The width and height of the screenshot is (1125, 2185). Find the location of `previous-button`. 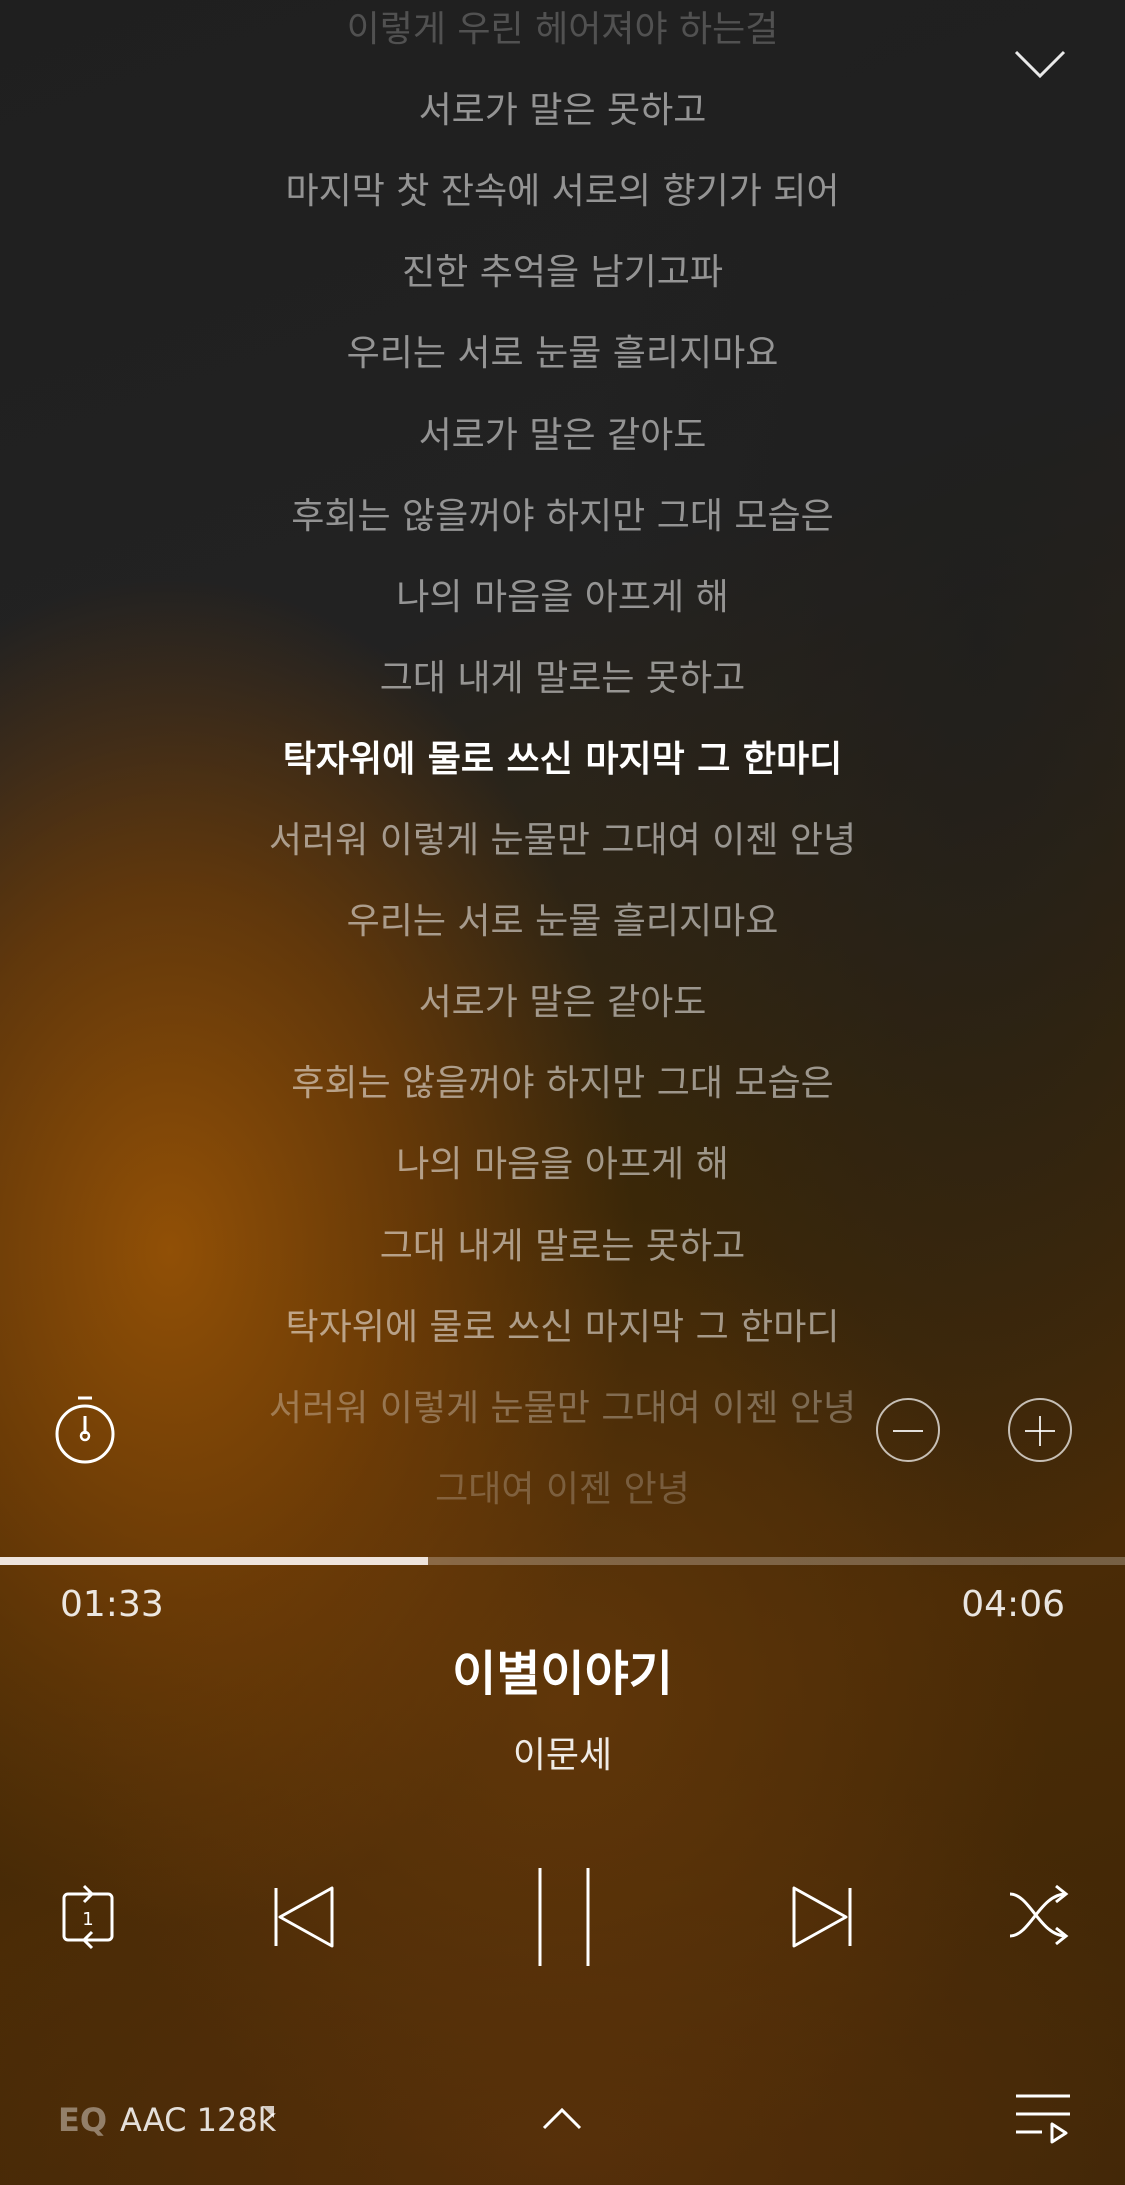

previous-button is located at coordinates (303, 1917).